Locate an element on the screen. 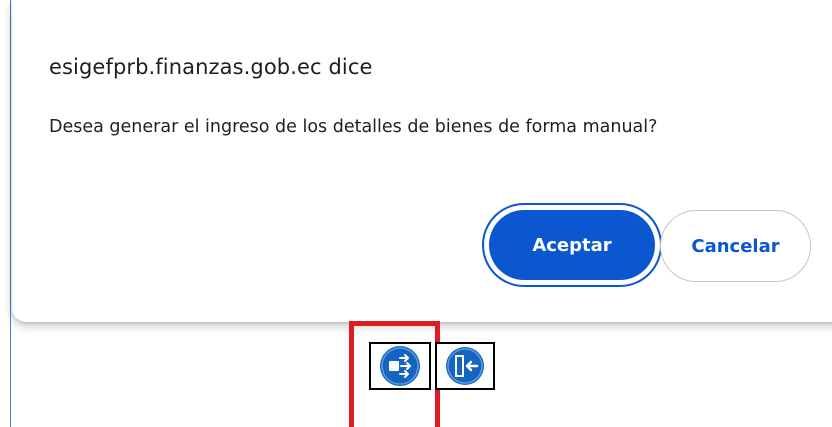 Image resolution: width=832 pixels, height=427 pixels. exit-door-arrow-icon is located at coordinates (465, 366).